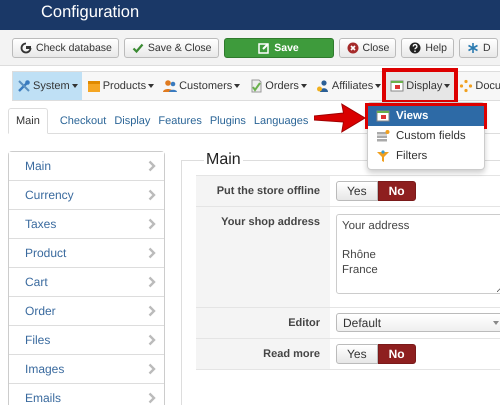 The image size is (500, 405). Describe the element at coordinates (496, 322) in the screenshot. I see `caret-icon` at that location.